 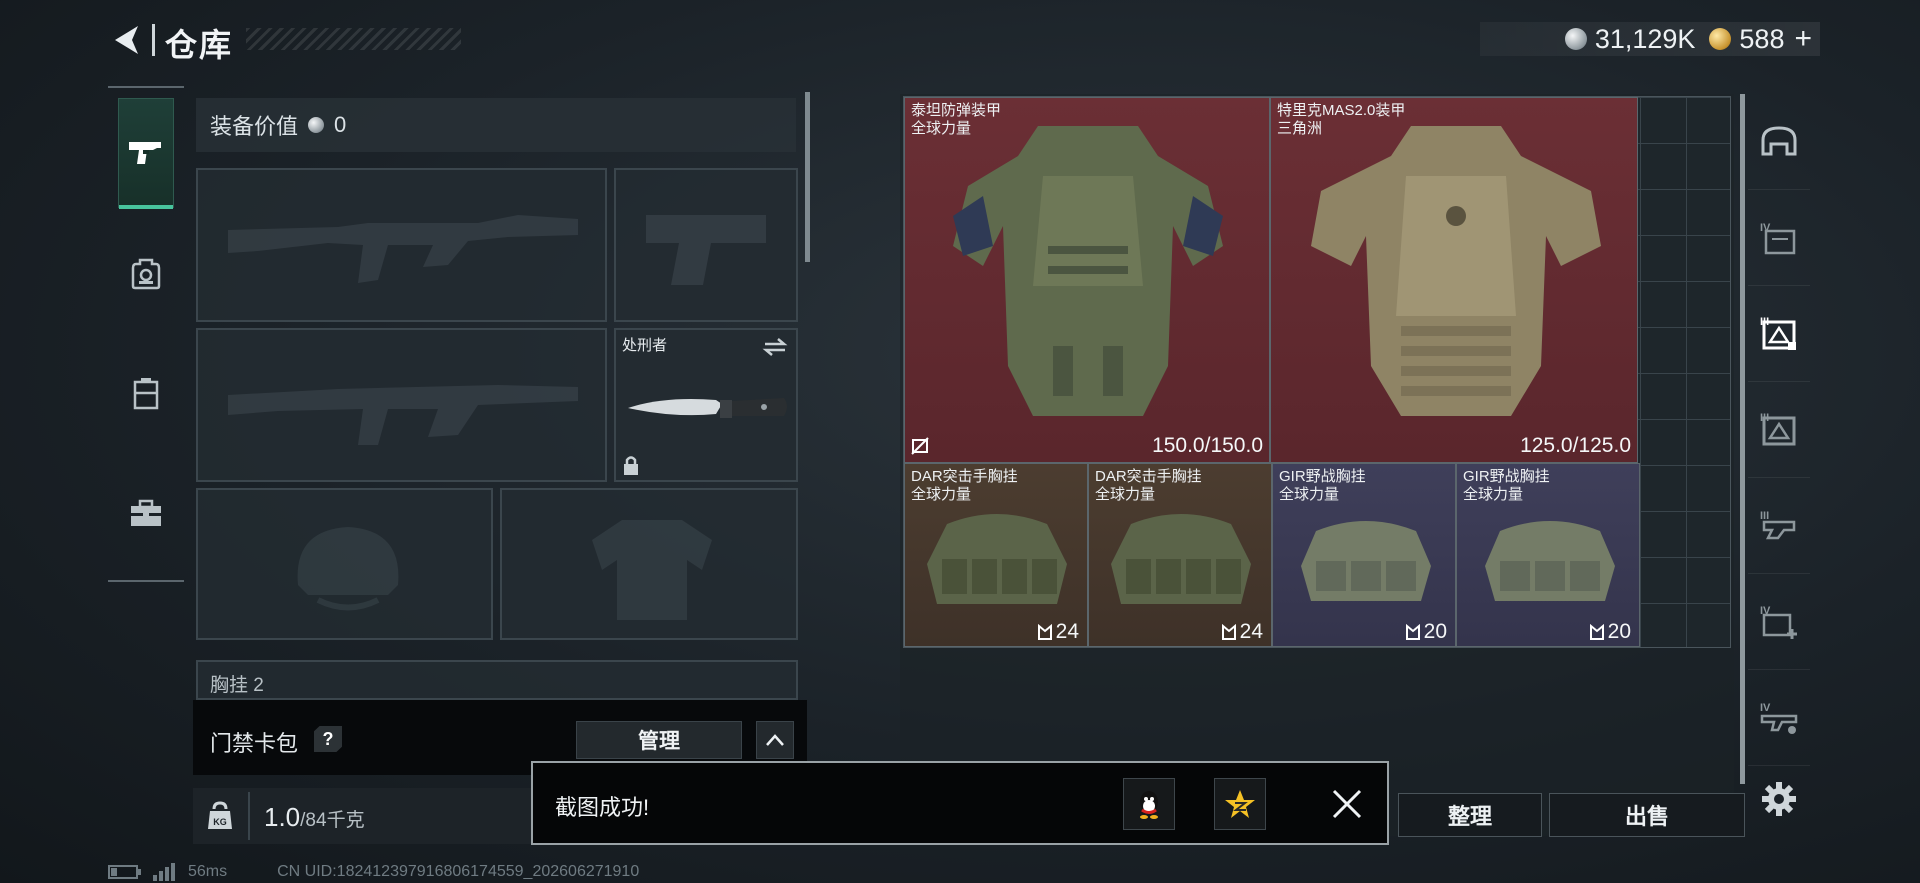 I want to click on title-decoration, so click(x=353, y=39).